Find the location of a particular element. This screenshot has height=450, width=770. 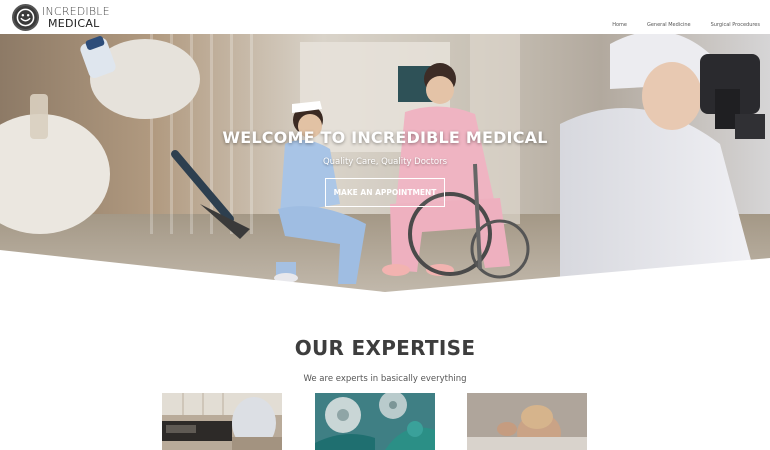

expertise-card-child is located at coordinates (527, 421).